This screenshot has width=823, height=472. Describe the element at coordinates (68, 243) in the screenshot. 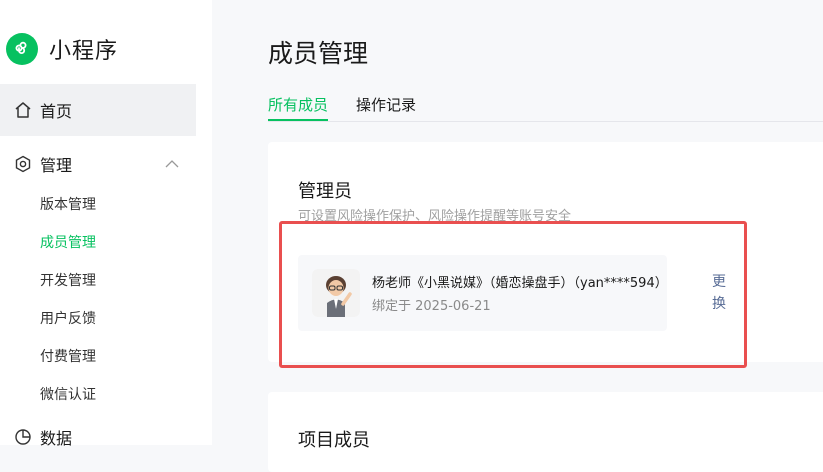

I see `sidebar-subitem-members: 成员管理` at that location.